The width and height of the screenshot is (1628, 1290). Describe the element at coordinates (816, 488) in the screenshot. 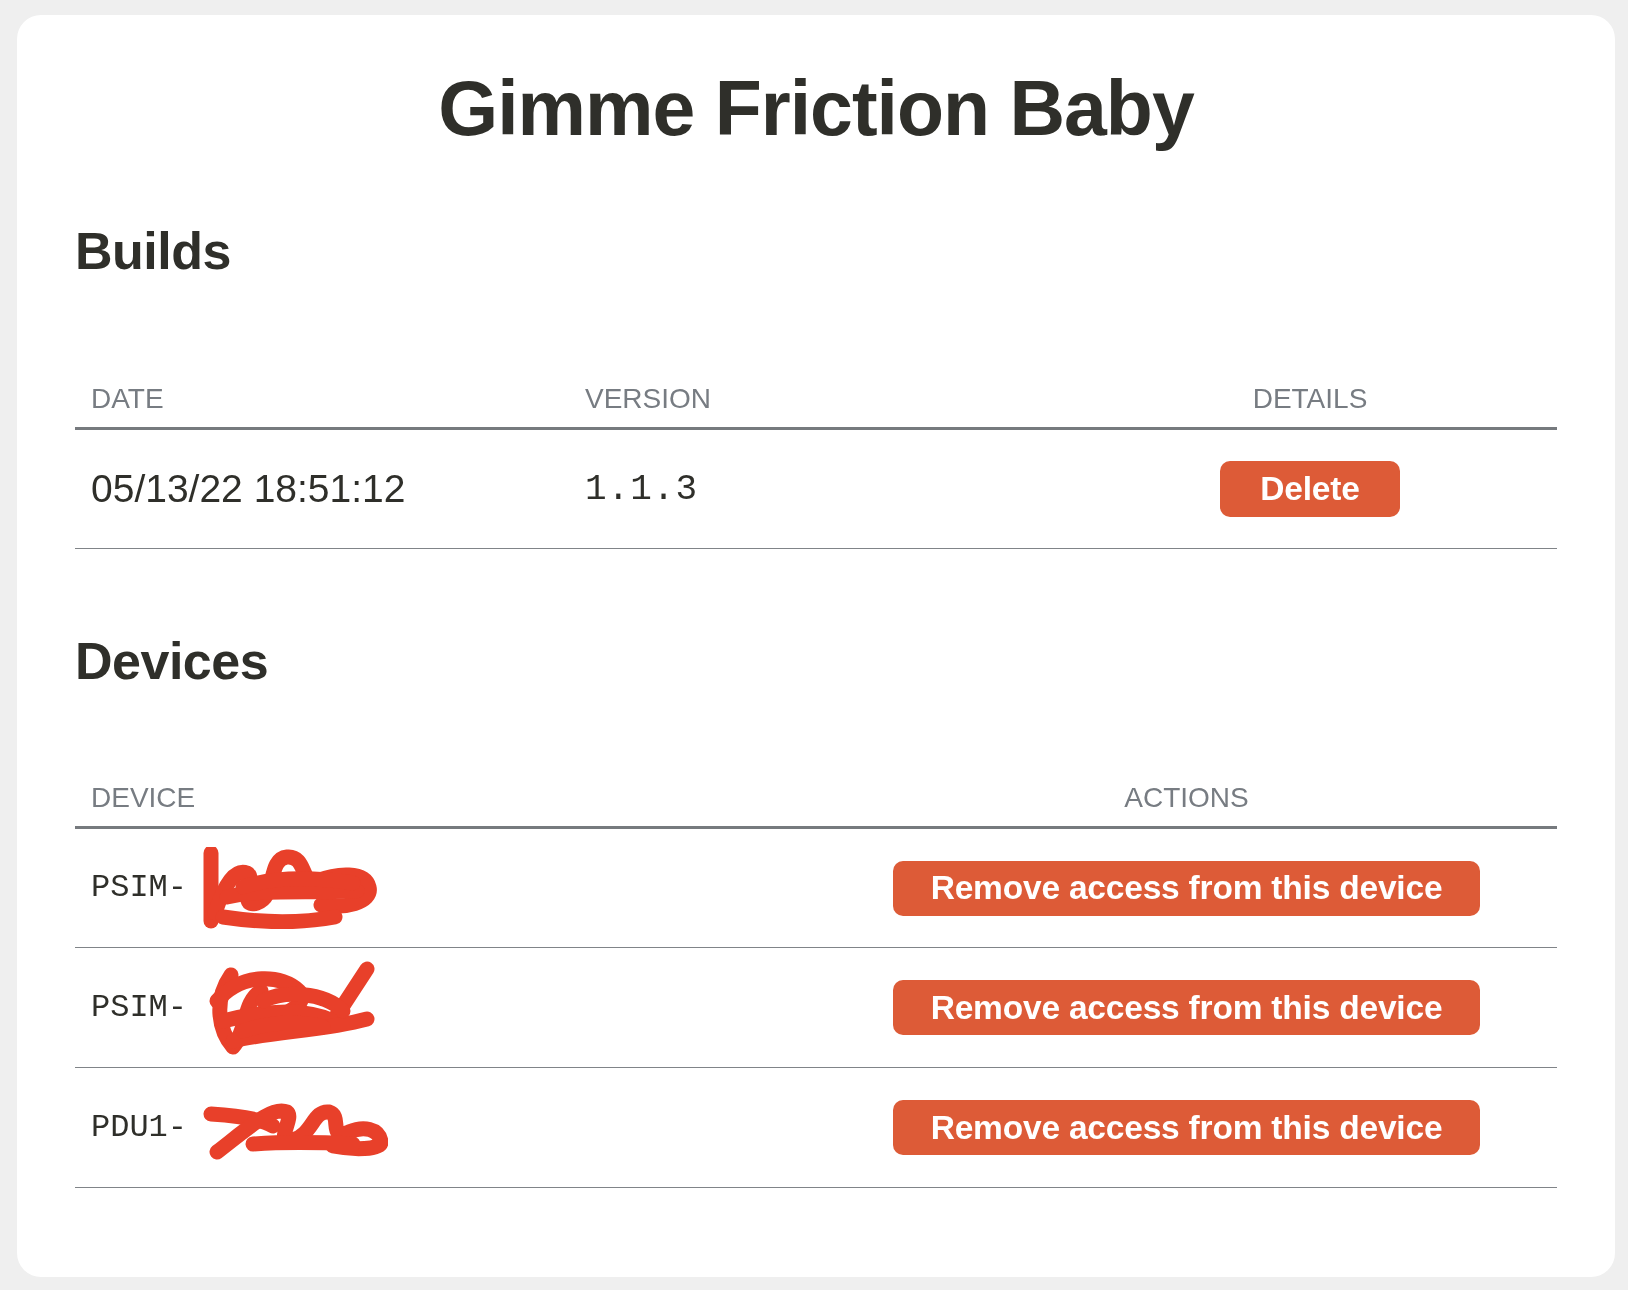

I see `version-number: 1.1.3` at that location.